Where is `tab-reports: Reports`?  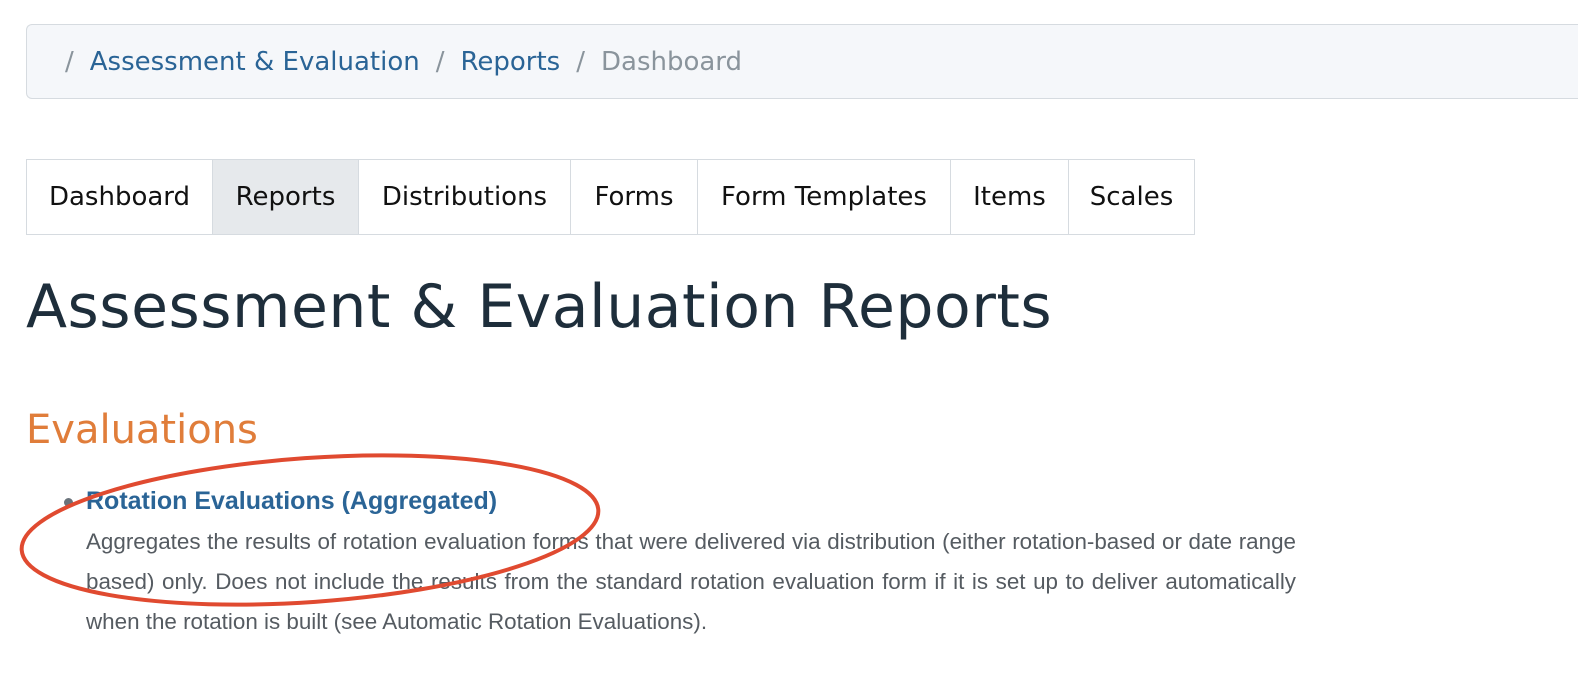
tab-reports: Reports is located at coordinates (286, 197).